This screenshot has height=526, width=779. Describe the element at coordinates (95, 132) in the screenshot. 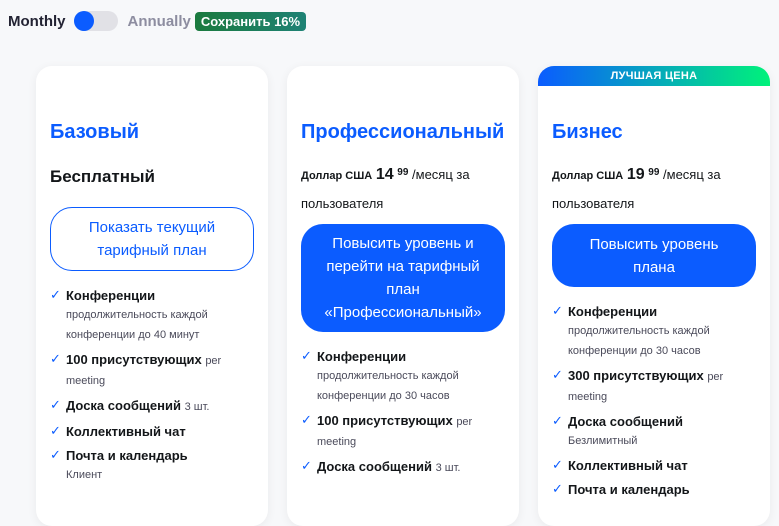

I see `plan-name: Базовый` at that location.